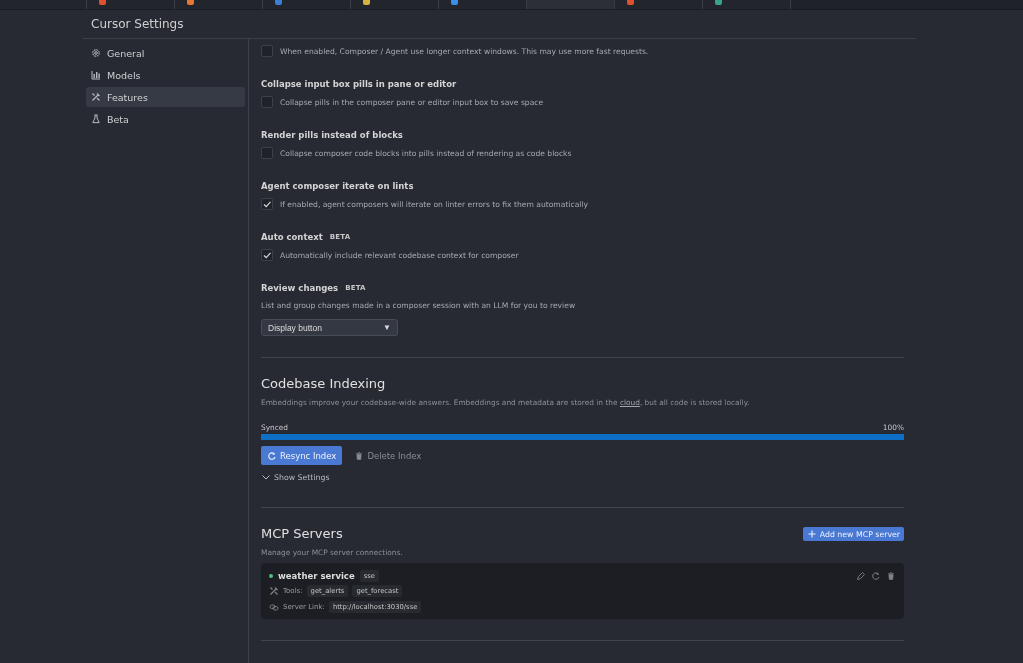 This screenshot has height=663, width=1023. Describe the element at coordinates (359, 84) in the screenshot. I see `setting-title: Collapse input box pills in pane or editor` at that location.